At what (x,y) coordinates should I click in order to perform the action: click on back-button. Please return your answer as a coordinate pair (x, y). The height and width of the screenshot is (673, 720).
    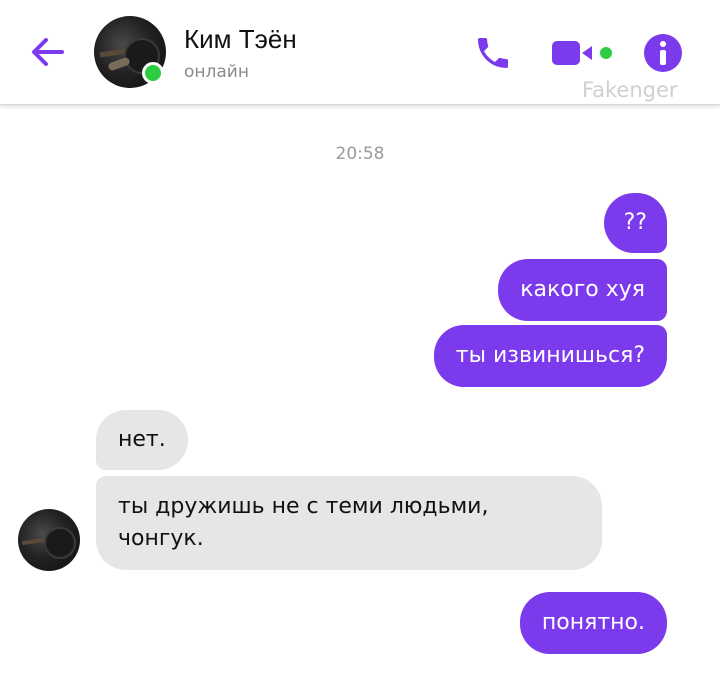
    Looking at the image, I should click on (48, 52).